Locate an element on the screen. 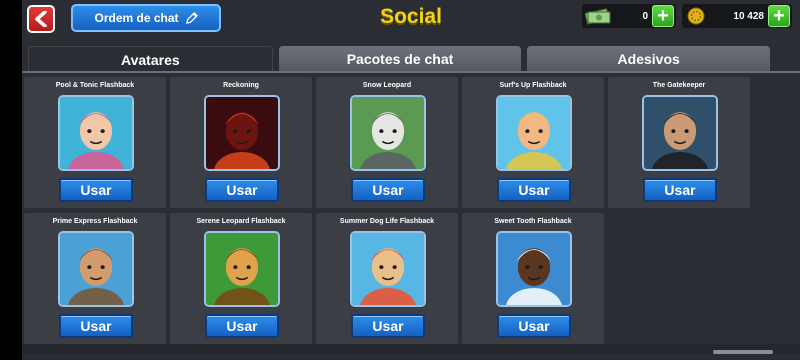 This screenshot has width=800, height=360. tab-bar: Avatares Pacotes de chat Adesivos is located at coordinates (399, 59).